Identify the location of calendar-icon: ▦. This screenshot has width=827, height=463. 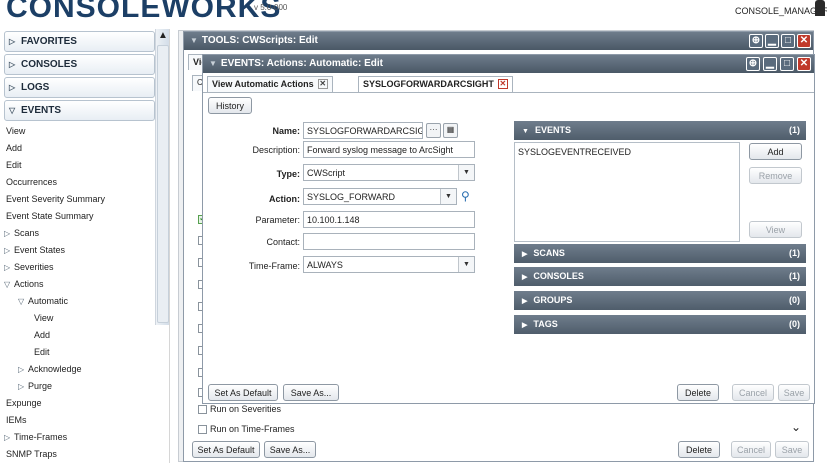
(450, 130).